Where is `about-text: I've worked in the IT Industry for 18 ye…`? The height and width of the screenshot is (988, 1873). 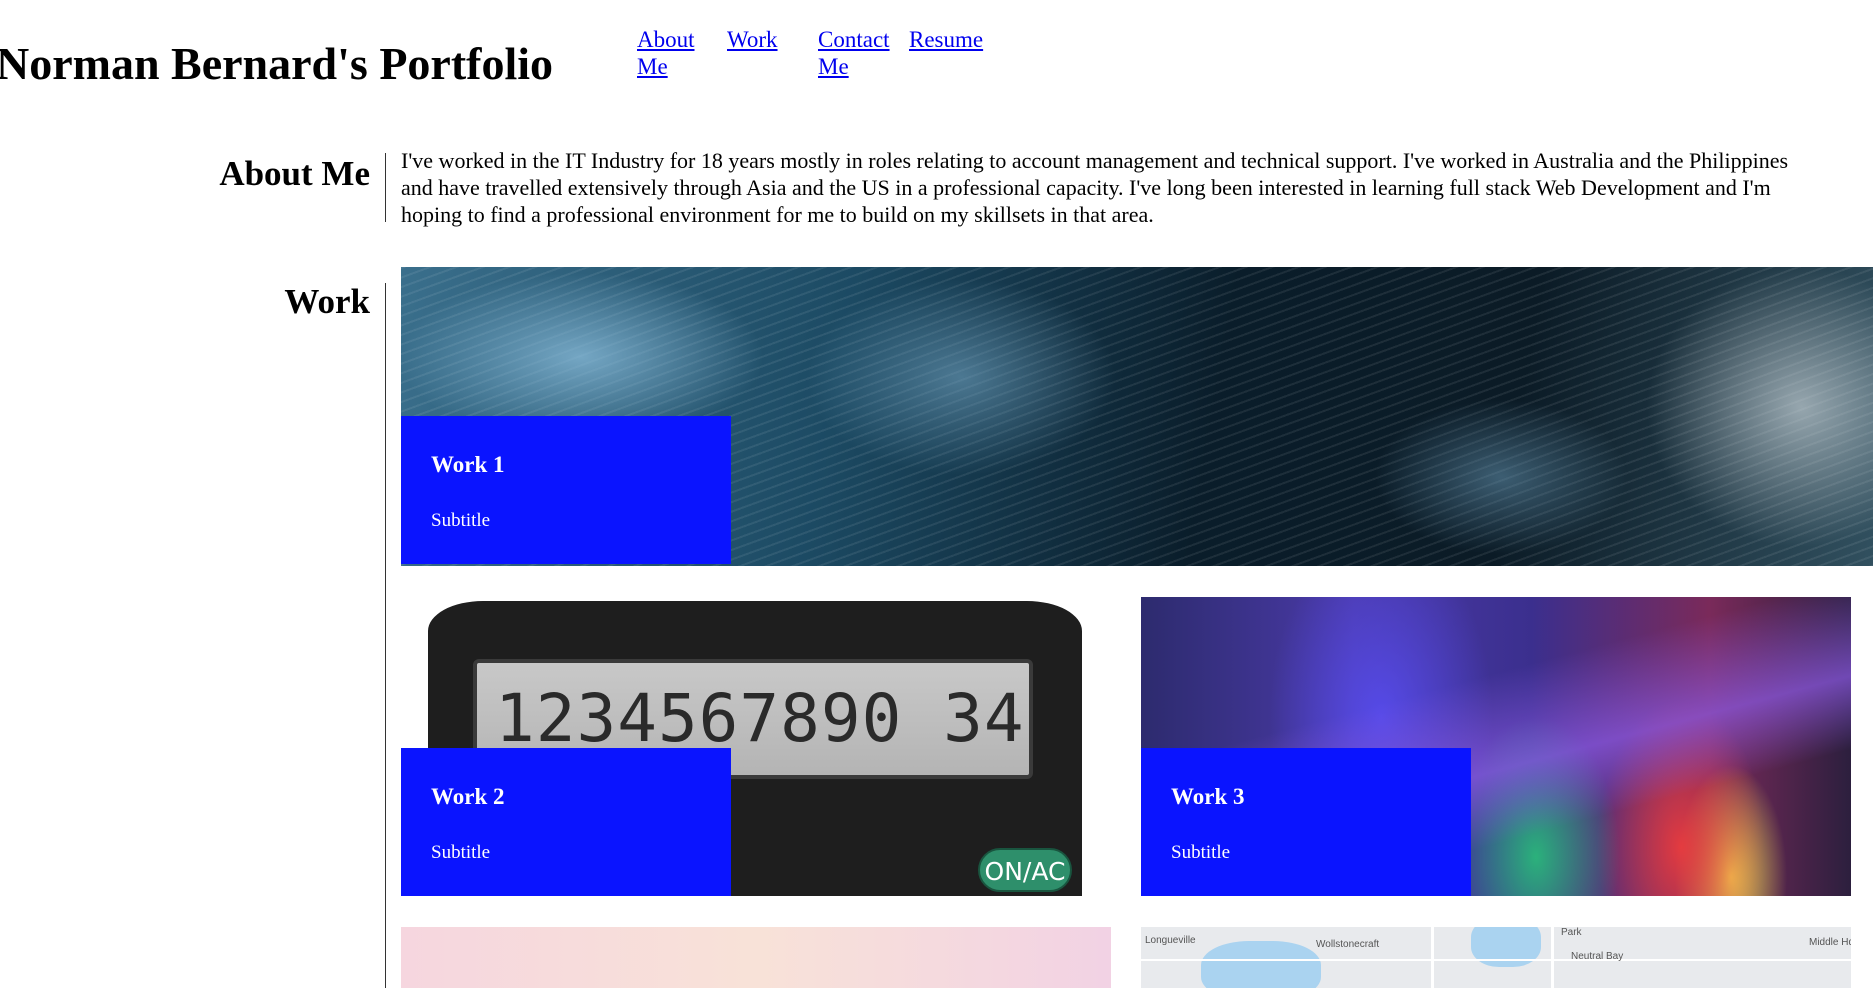
about-text: I've worked in the IT Industry for 18 ye… is located at coordinates (1095, 187).